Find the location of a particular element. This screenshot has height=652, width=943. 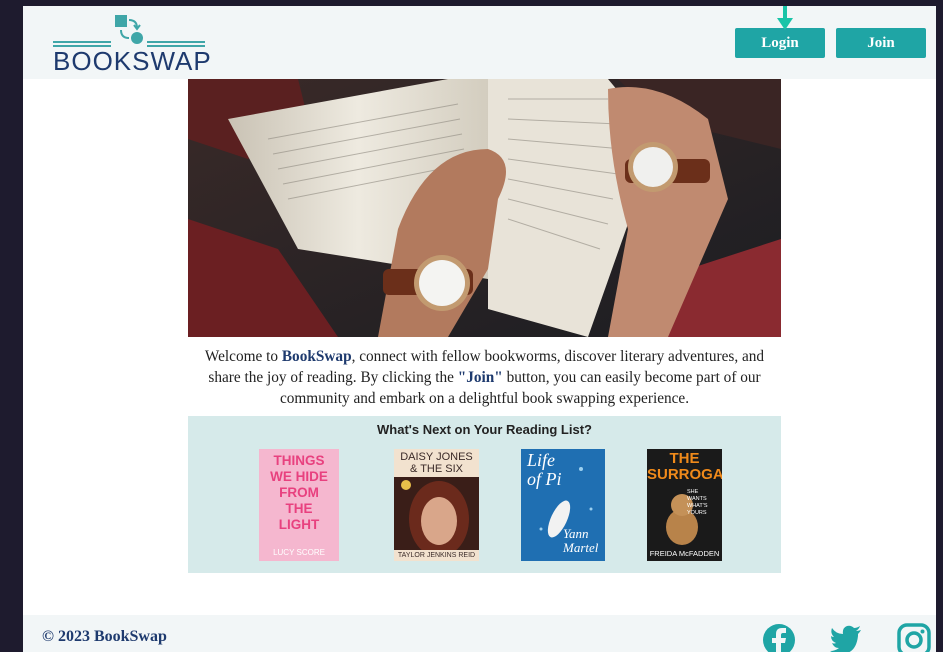

book-2-title-line: DAISY JONES is located at coordinates (436, 457).